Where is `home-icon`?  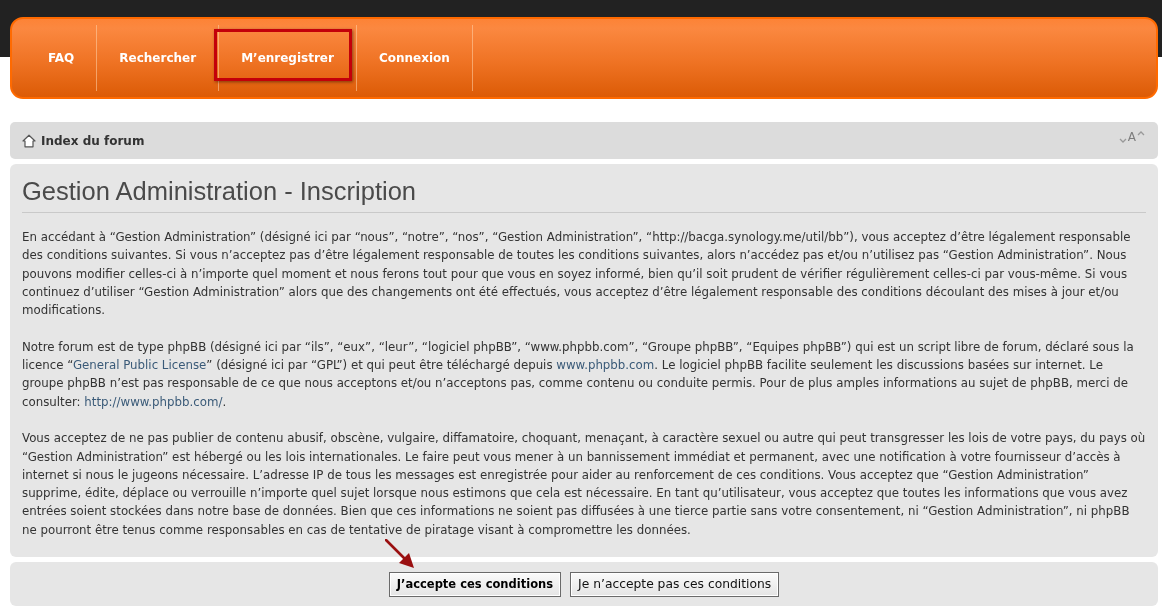 home-icon is located at coordinates (29, 140).